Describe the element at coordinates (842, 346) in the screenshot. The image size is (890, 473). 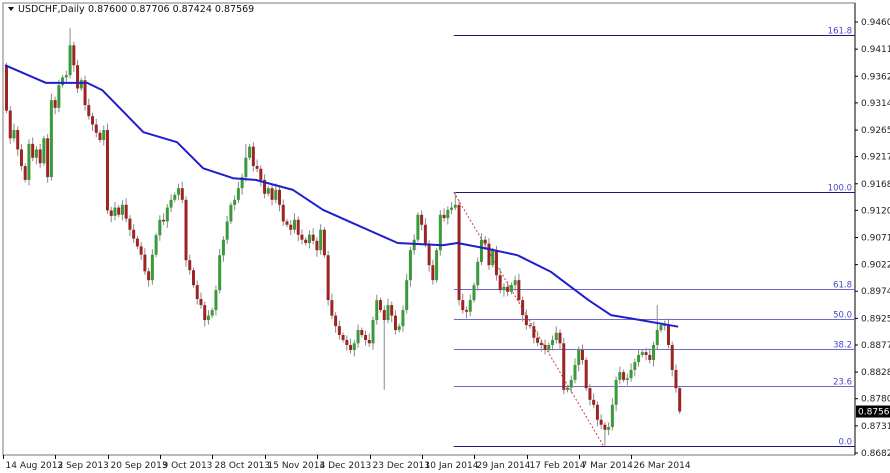
I see `fib-level-label: 38.2` at that location.